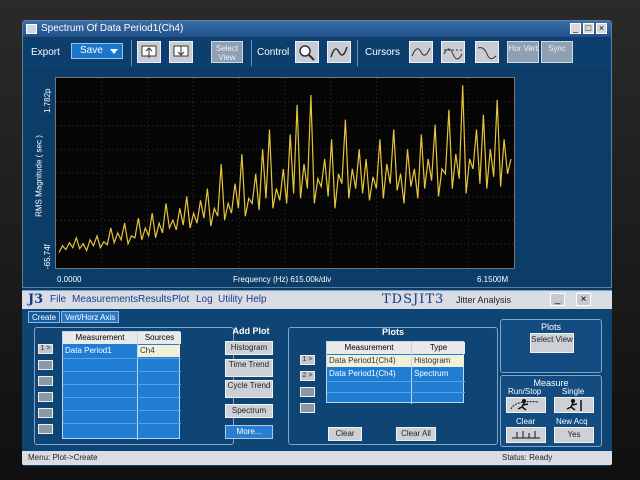 The width and height of the screenshot is (640, 480). What do you see at coordinates (114, 51) in the screenshot?
I see `chevron-down-icon` at bounding box center [114, 51].